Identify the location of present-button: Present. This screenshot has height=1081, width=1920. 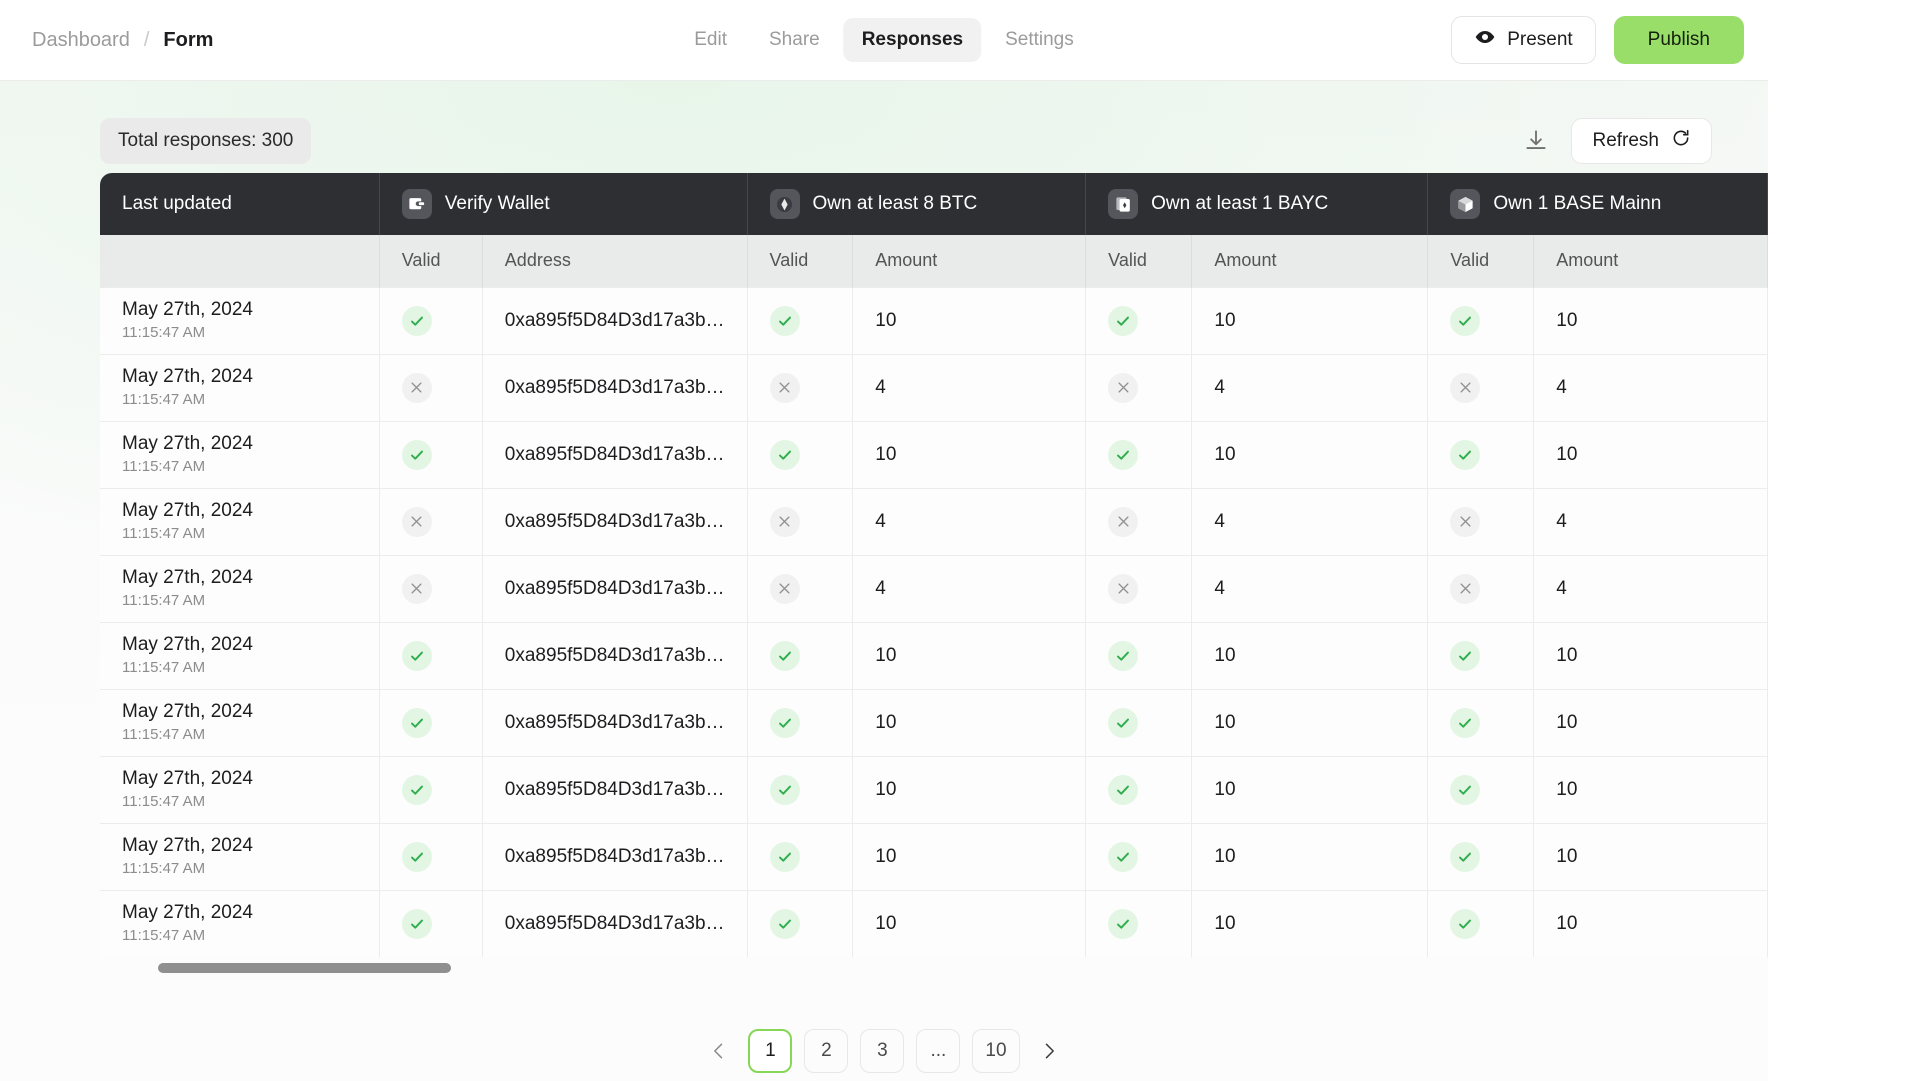
(1523, 40).